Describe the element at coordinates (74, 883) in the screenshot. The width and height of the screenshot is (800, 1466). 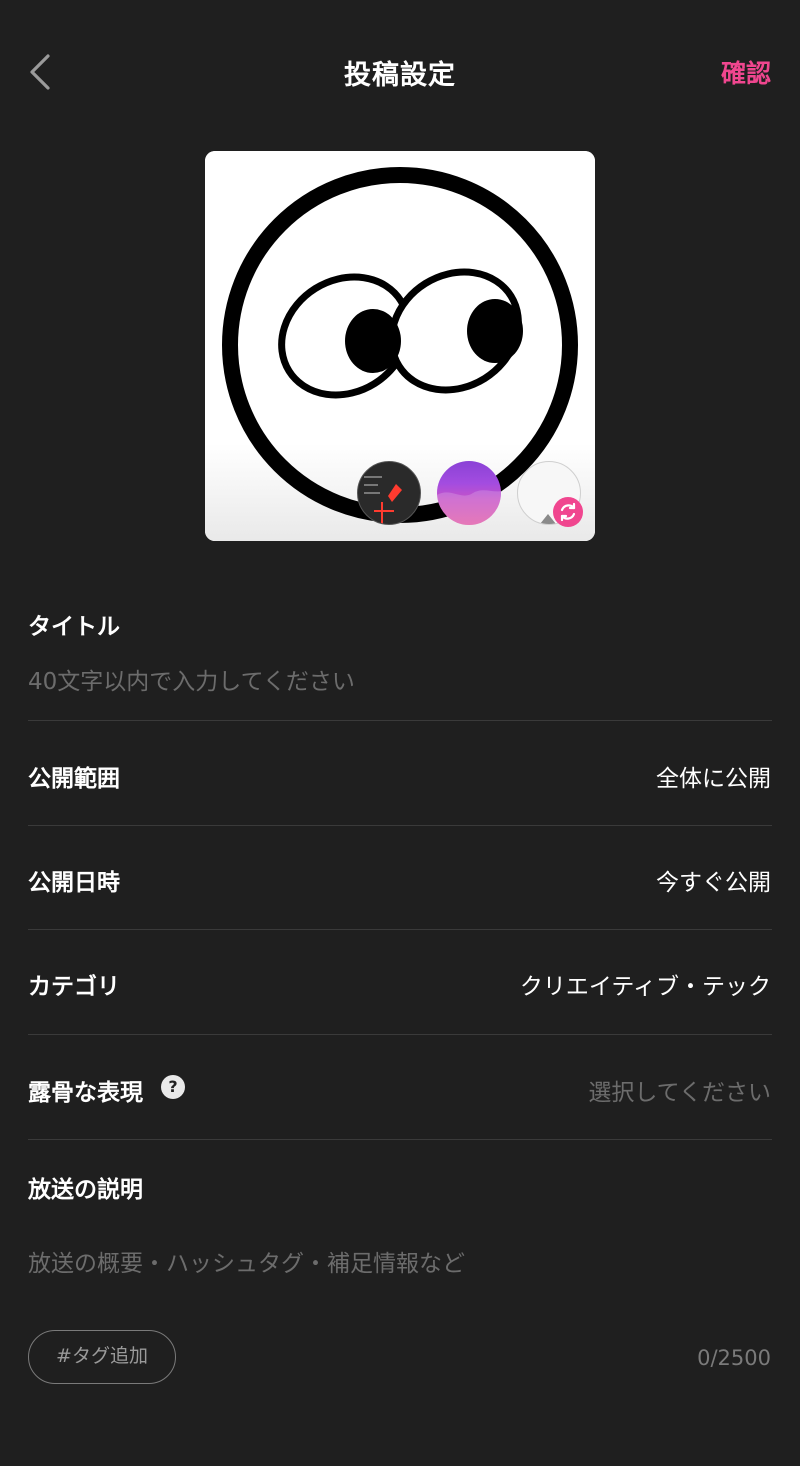
I see `publish-time-label: 公開日時` at that location.